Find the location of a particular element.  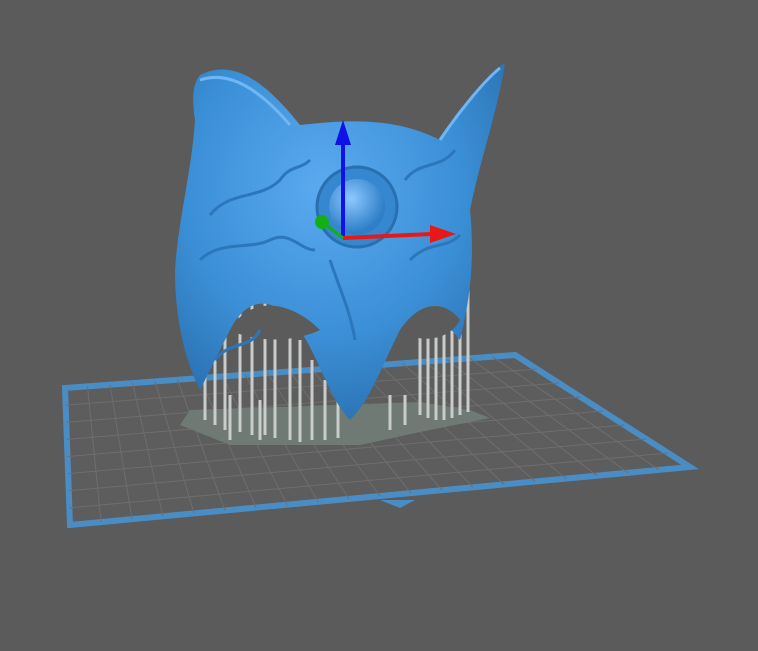

plate-front-marker-icon is located at coordinates (397, 504).